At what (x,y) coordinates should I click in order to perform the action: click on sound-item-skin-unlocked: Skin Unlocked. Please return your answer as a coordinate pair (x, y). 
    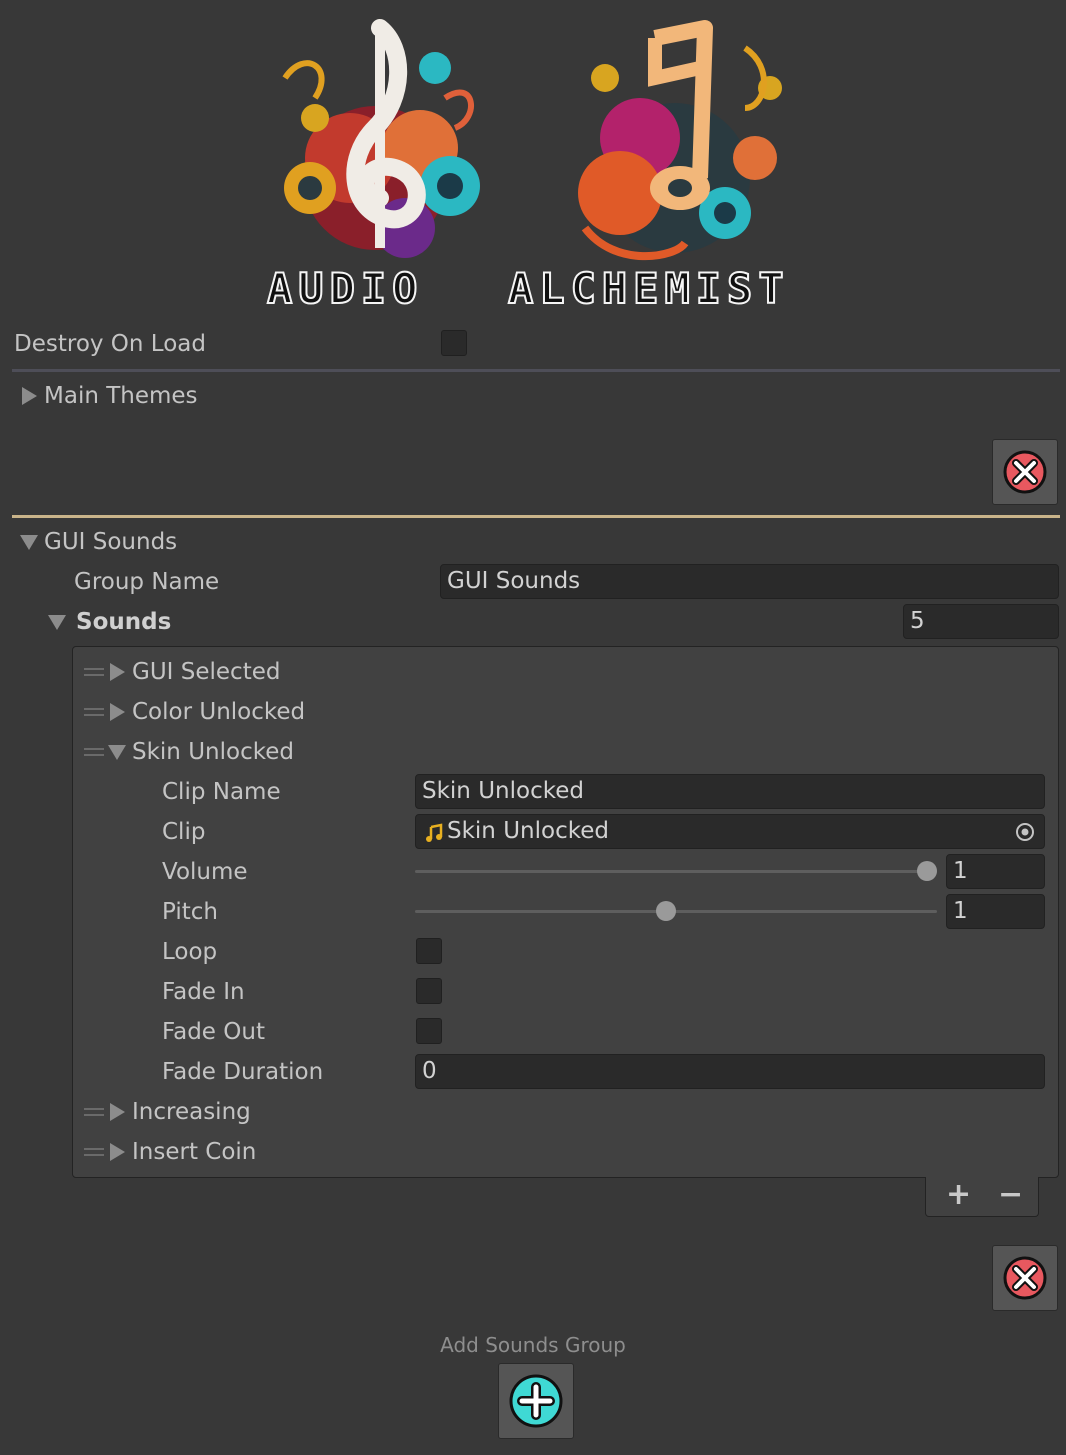
    Looking at the image, I should click on (213, 752).